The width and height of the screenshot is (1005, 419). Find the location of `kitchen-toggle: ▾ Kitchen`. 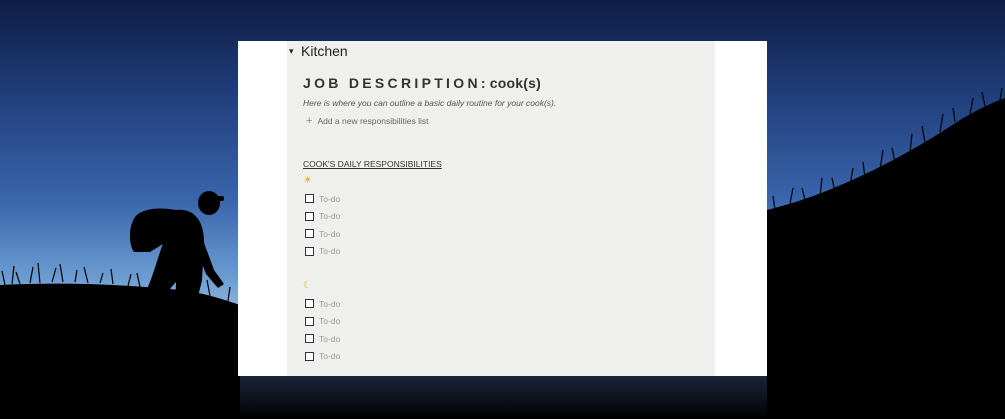

kitchen-toggle: ▾ Kitchen is located at coordinates (318, 51).